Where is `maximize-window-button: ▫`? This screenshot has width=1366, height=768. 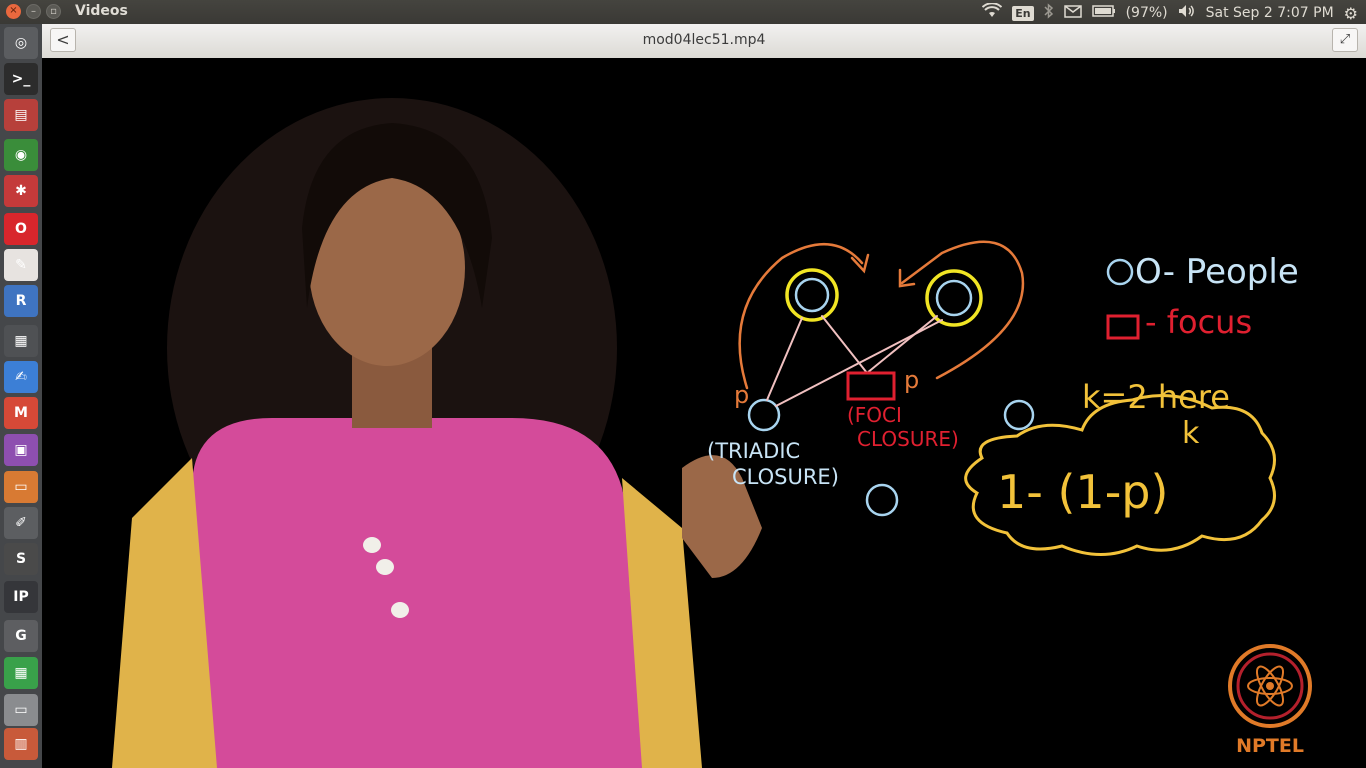
maximize-window-button: ▫ is located at coordinates (53, 11).